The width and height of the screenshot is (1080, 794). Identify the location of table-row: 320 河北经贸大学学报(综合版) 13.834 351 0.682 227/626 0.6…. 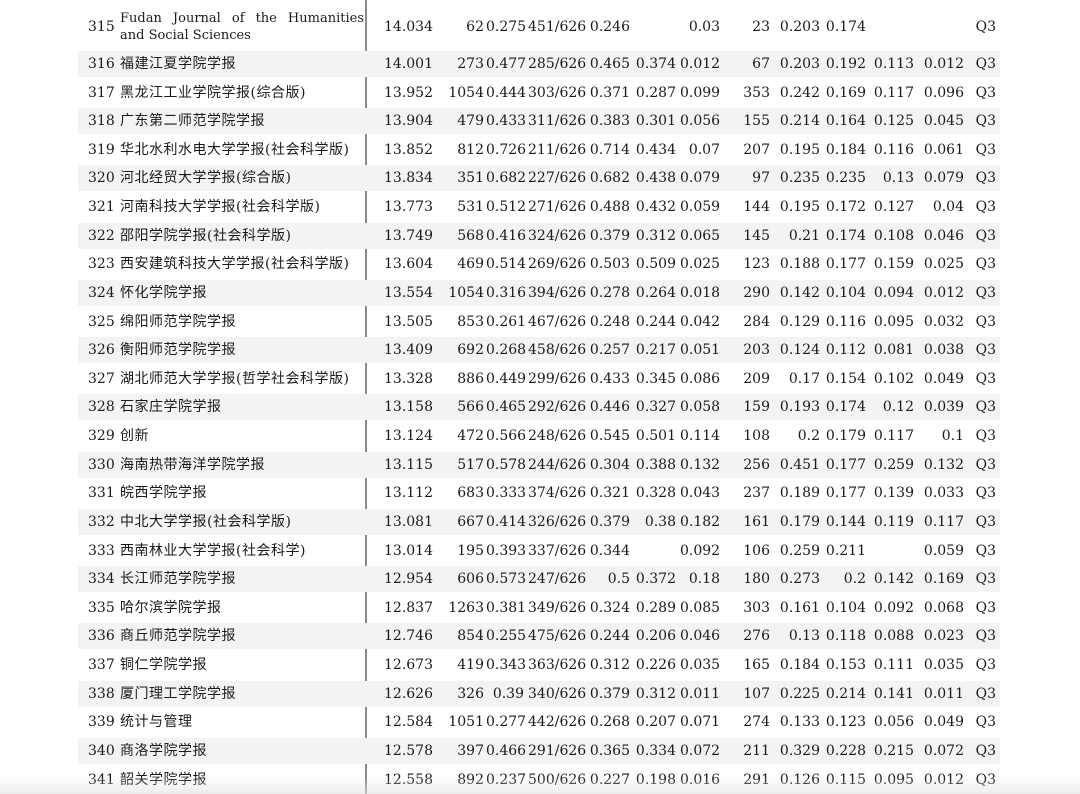
(500, 178).